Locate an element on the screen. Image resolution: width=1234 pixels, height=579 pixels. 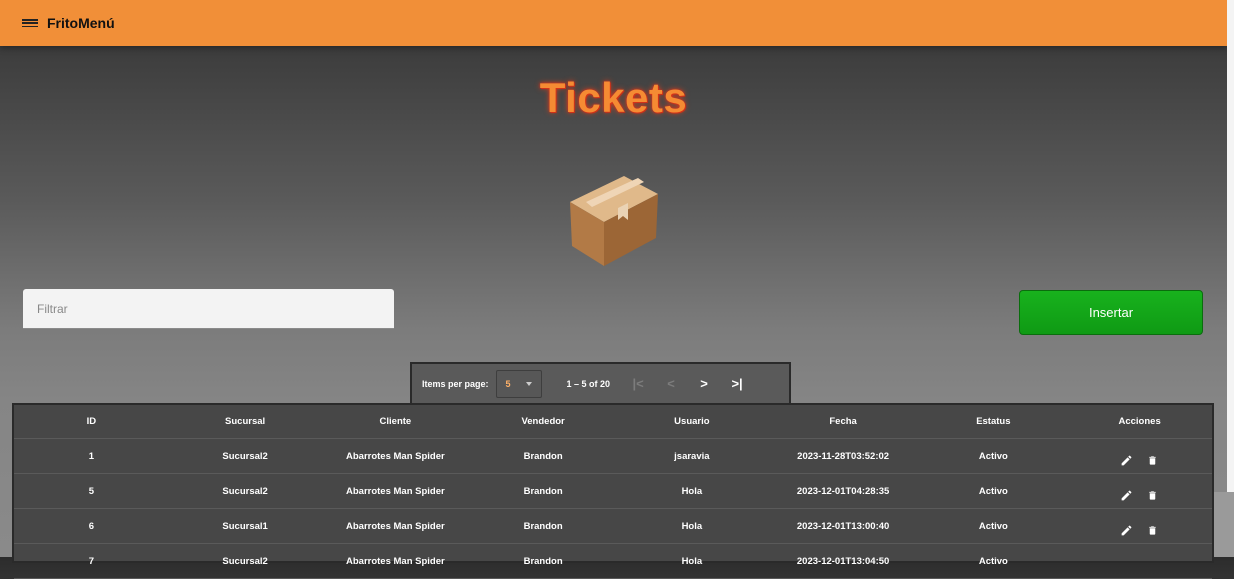
cell-sucursal: Sucursal1 is located at coordinates (245, 526).